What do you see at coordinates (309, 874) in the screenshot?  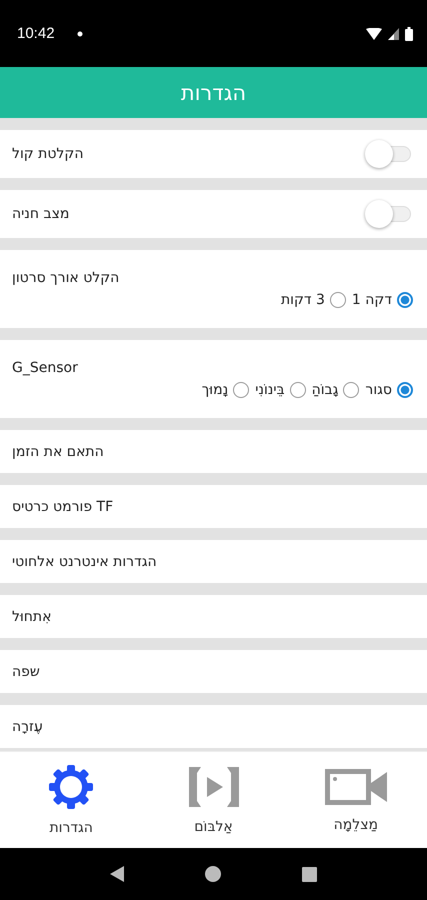 I see `recents-icon` at bounding box center [309, 874].